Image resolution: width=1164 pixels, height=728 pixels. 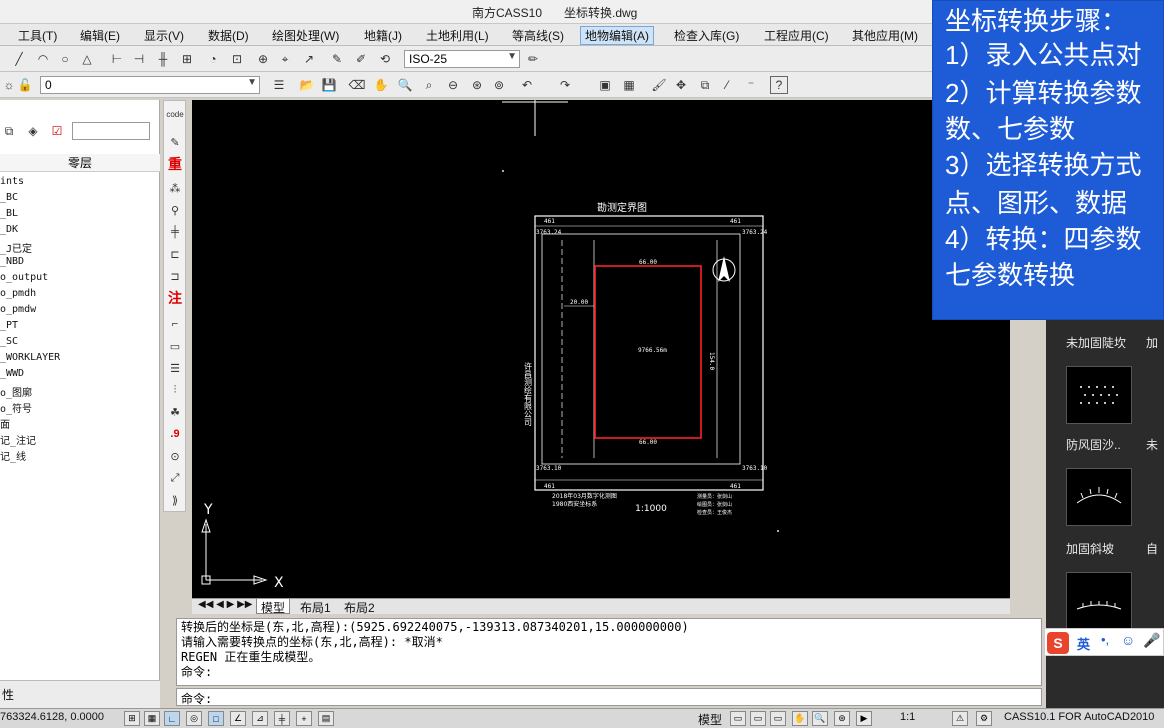 What do you see at coordinates (237, 59) in the screenshot?
I see `dim-ordinate-icon: ⊡` at bounding box center [237, 59].